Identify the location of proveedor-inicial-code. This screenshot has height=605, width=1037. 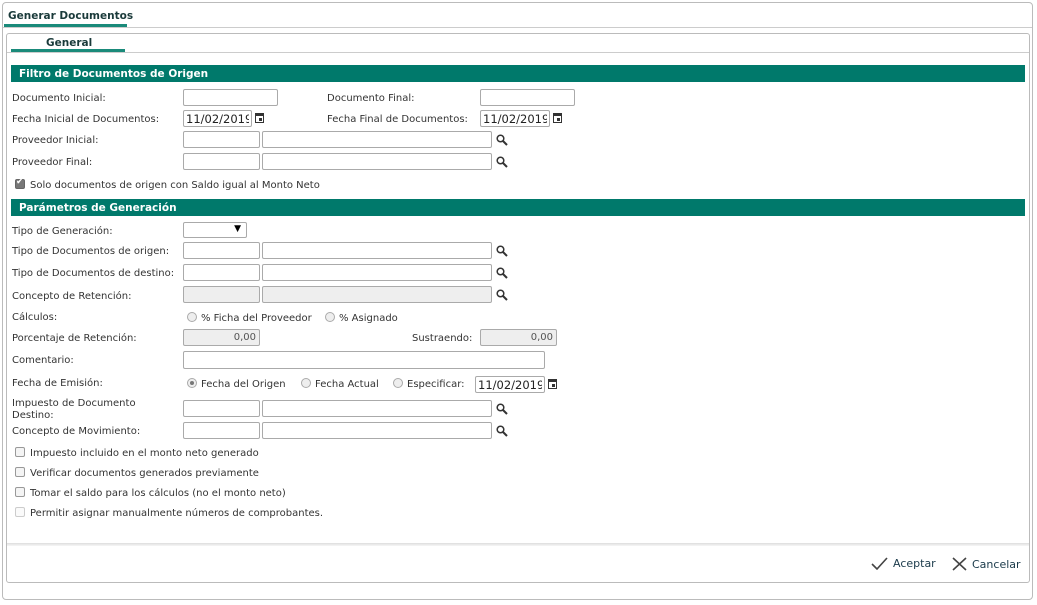
(221, 139).